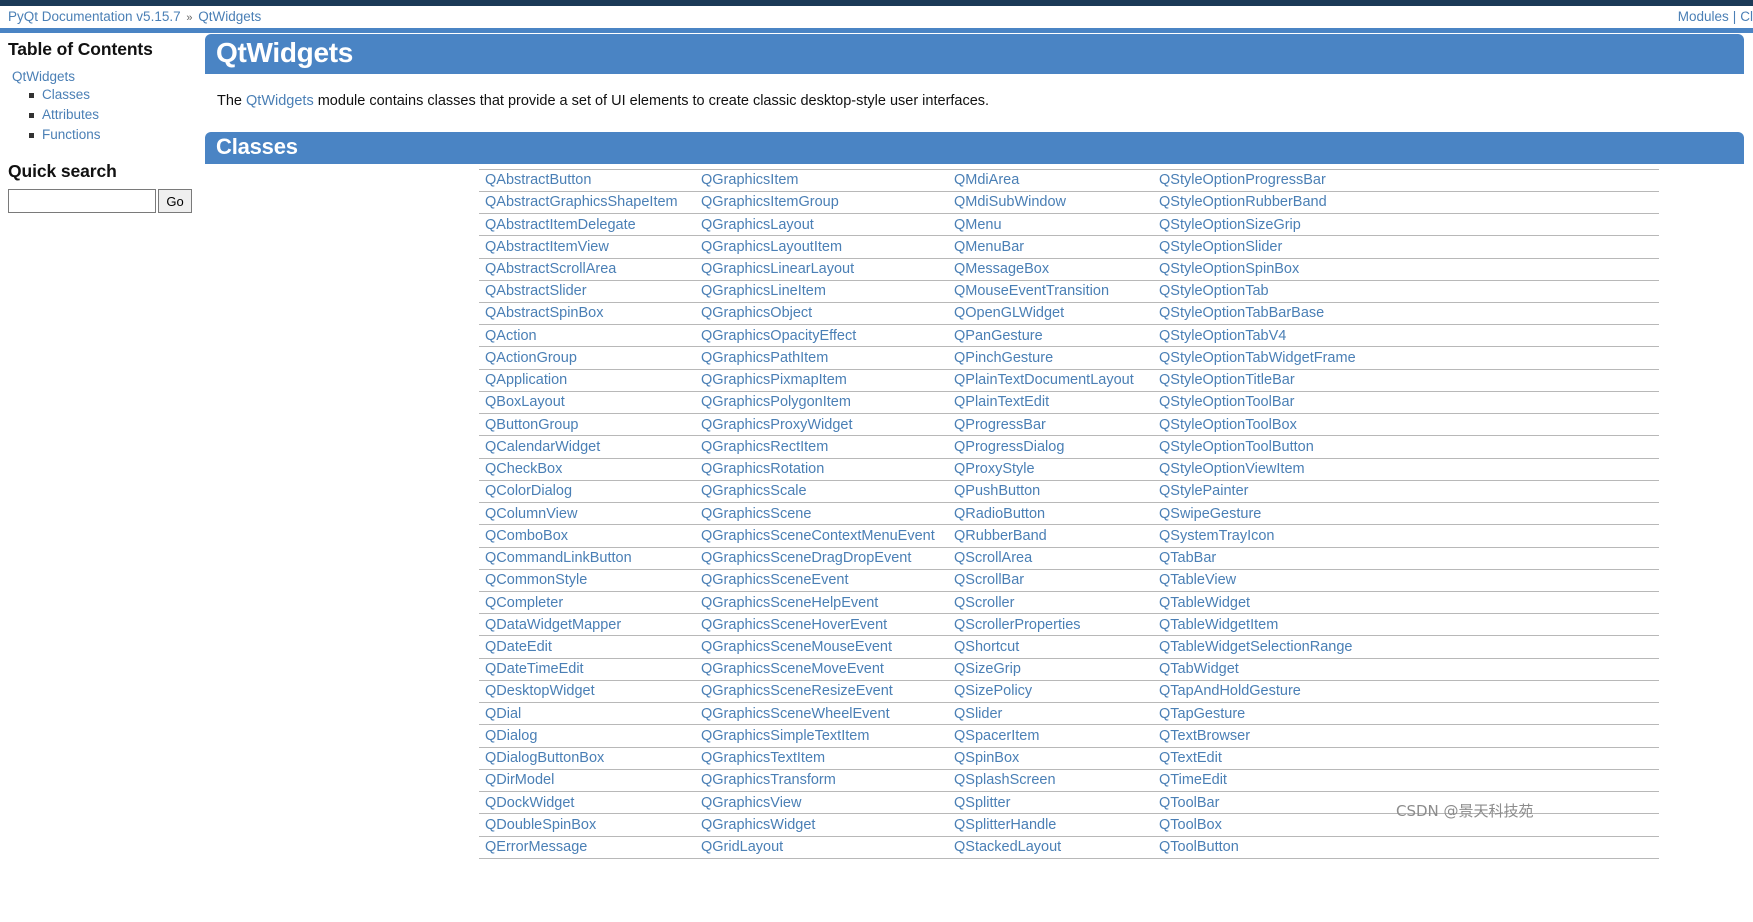  What do you see at coordinates (768, 780) in the screenshot?
I see `class-link: QGraphicsTransform` at bounding box center [768, 780].